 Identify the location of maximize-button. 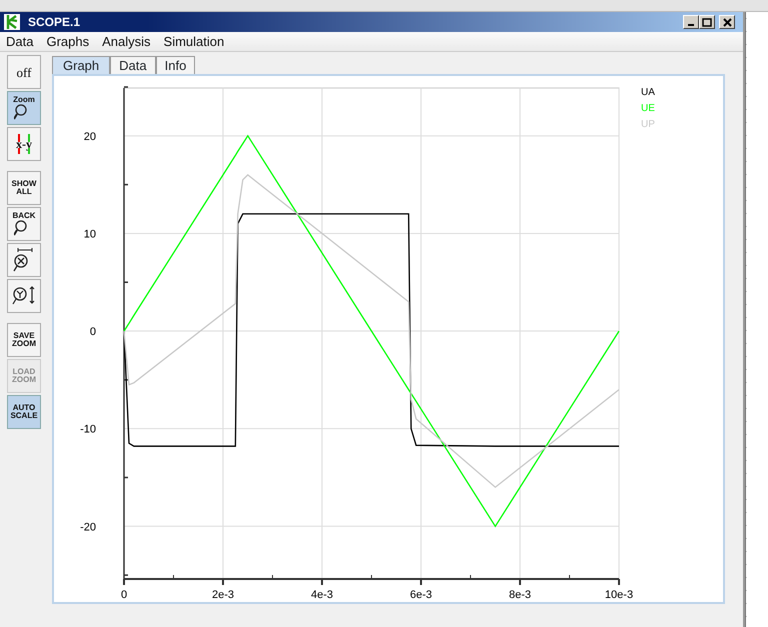
(707, 22).